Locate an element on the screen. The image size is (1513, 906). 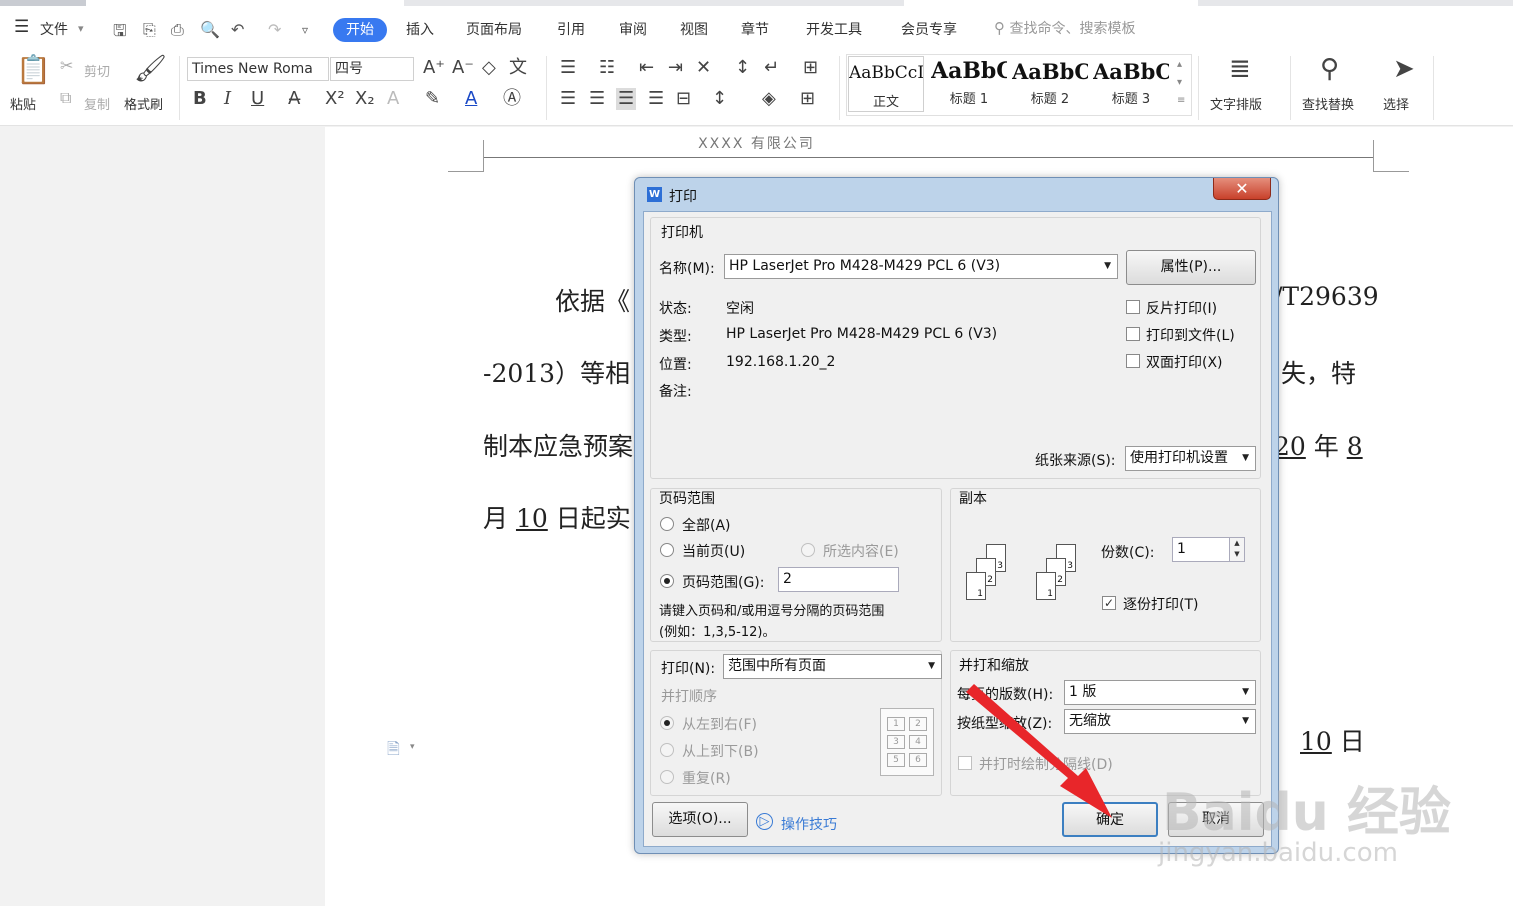
highlight-icon: ✎ is located at coordinates (432, 99).